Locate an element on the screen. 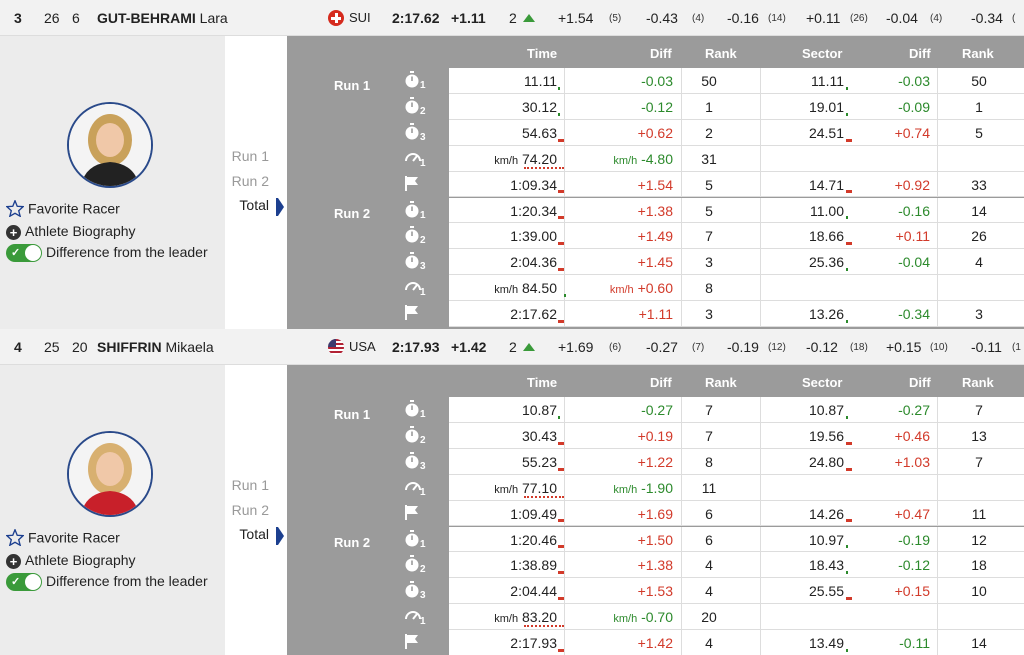 The width and height of the screenshot is (1024, 655). sector-rank-cell: 5 is located at coordinates (979, 132).